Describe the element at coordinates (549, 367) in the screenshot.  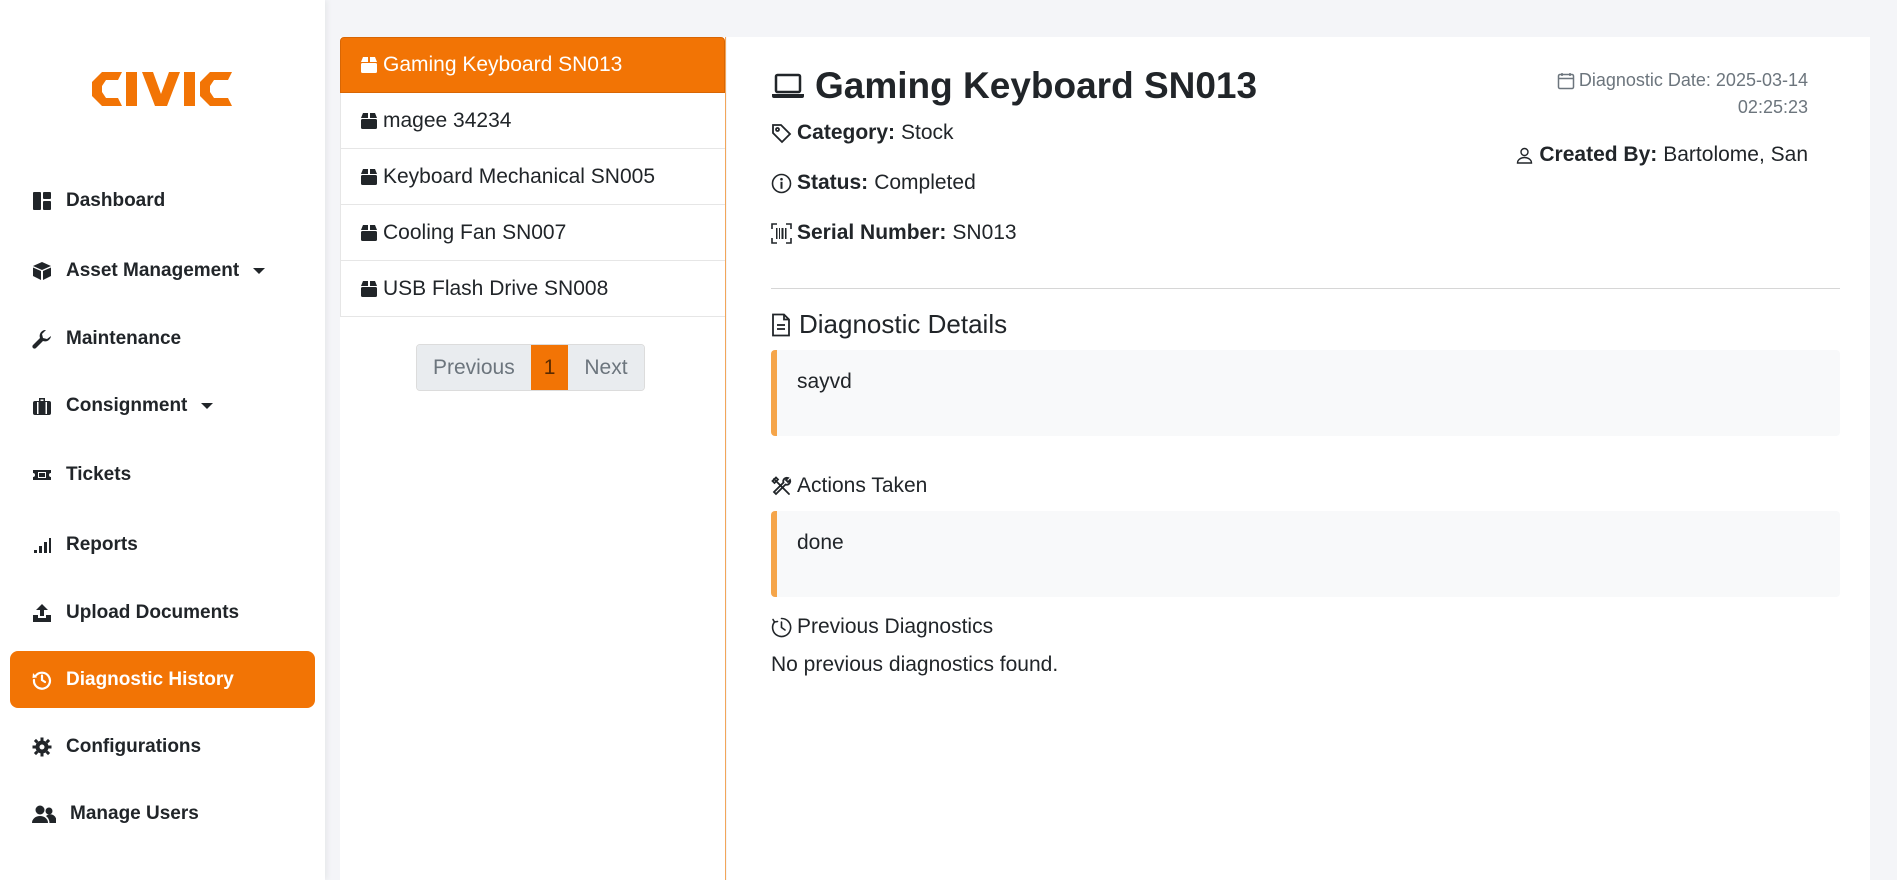
I see `page-1-button: 1` at that location.